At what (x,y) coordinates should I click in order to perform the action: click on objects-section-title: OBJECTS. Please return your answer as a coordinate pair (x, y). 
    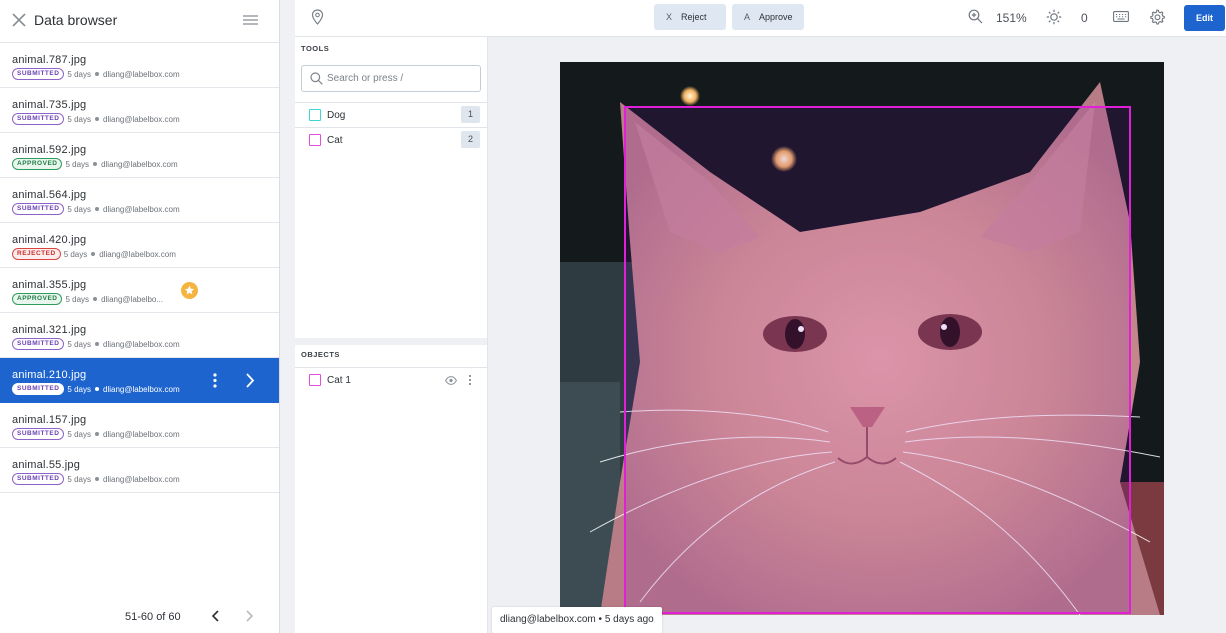
    Looking at the image, I should click on (320, 354).